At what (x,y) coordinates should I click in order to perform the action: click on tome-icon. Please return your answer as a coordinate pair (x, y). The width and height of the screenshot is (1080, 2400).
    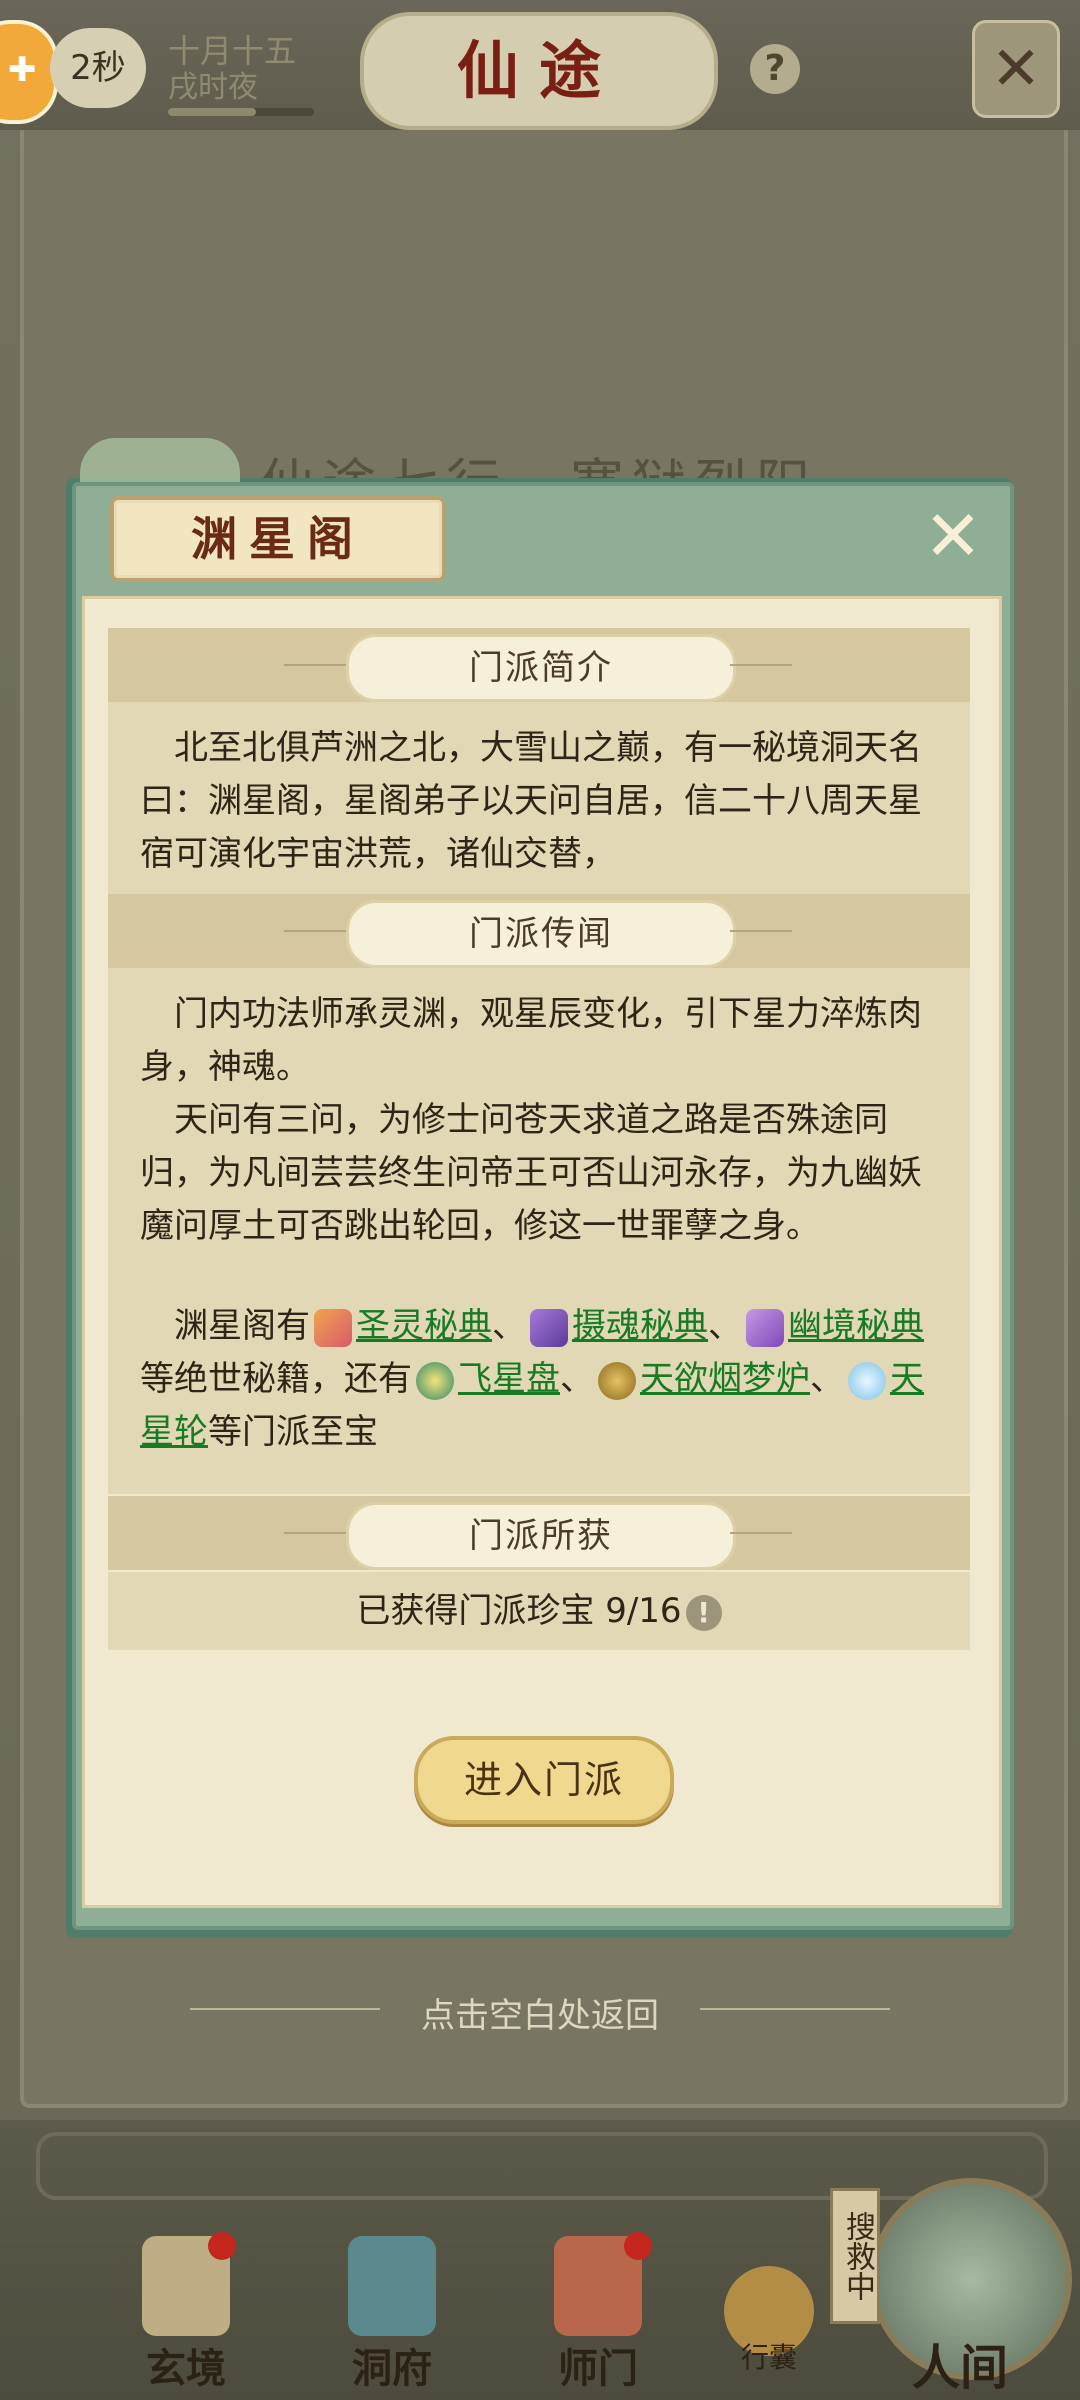
    Looking at the image, I should click on (765, 1327).